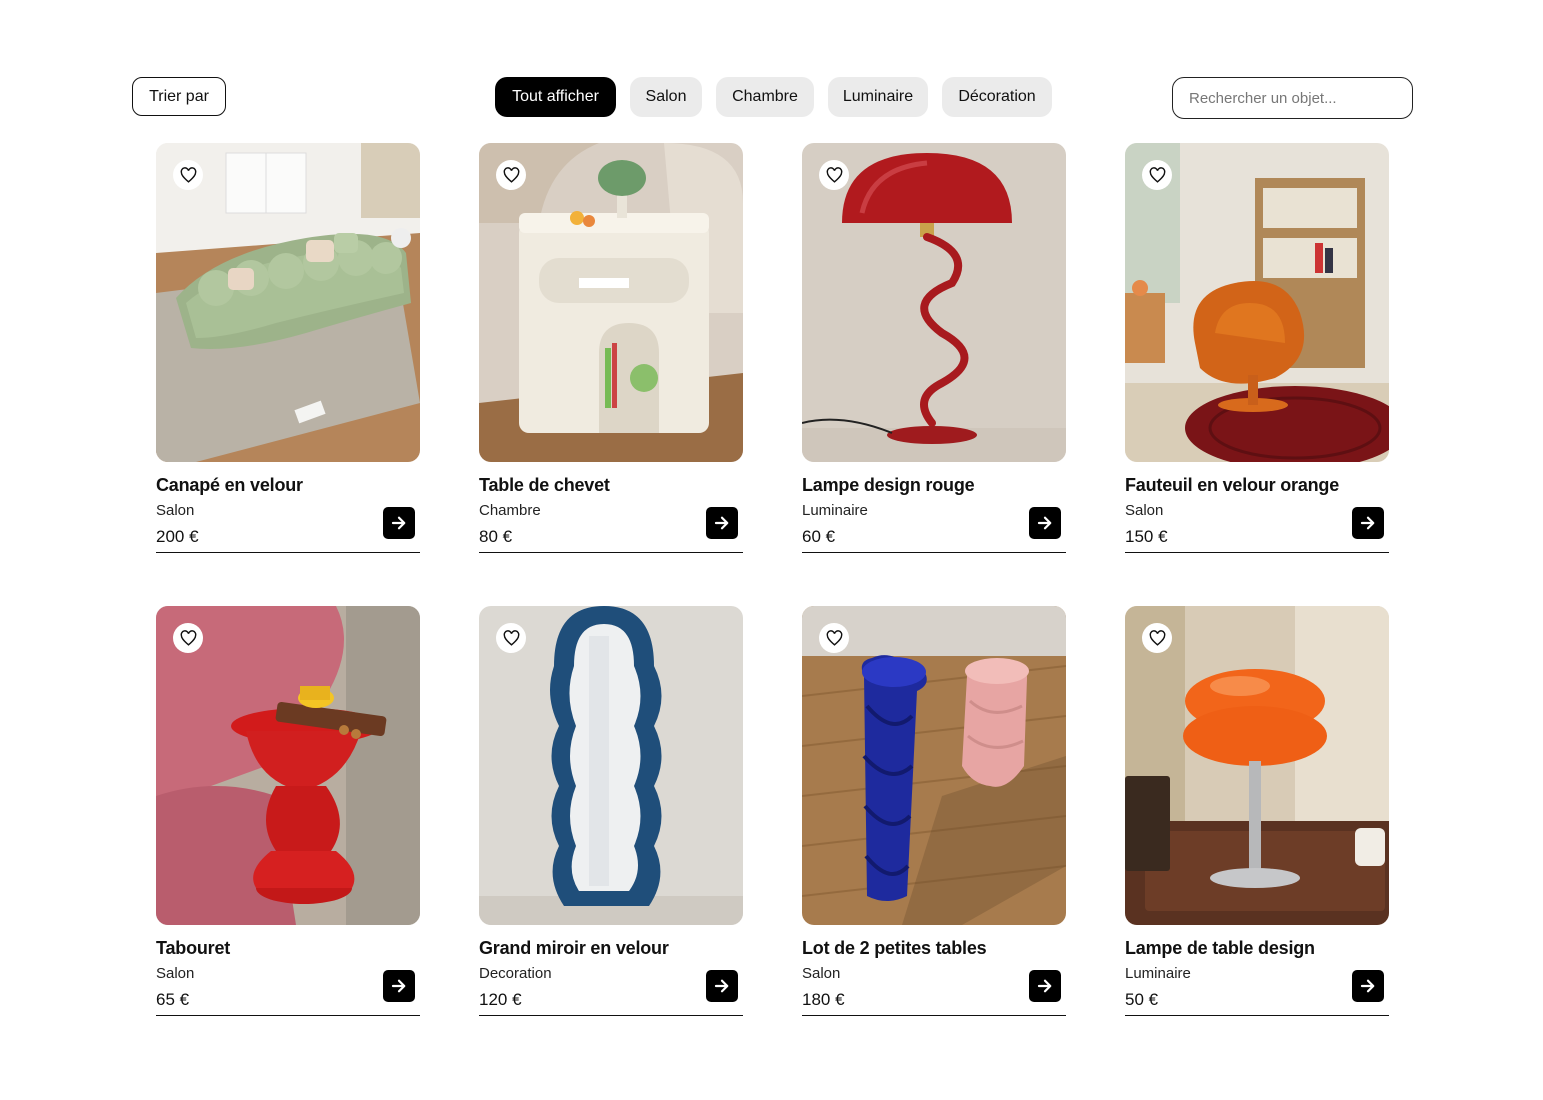 This screenshot has width=1543, height=1100. Describe the element at coordinates (544, 485) in the screenshot. I see `product-title: Table de chevet` at that location.